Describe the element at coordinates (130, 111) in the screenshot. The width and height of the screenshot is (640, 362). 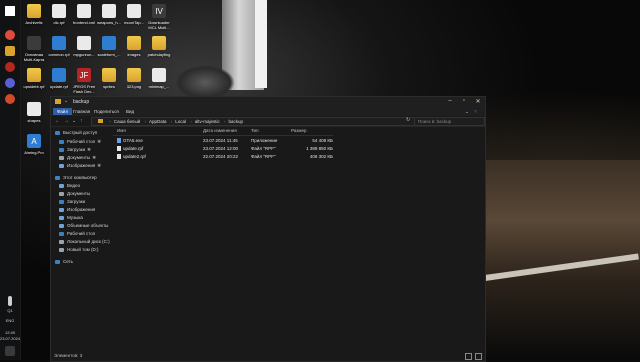
I see `tab-view: Вид` at that location.